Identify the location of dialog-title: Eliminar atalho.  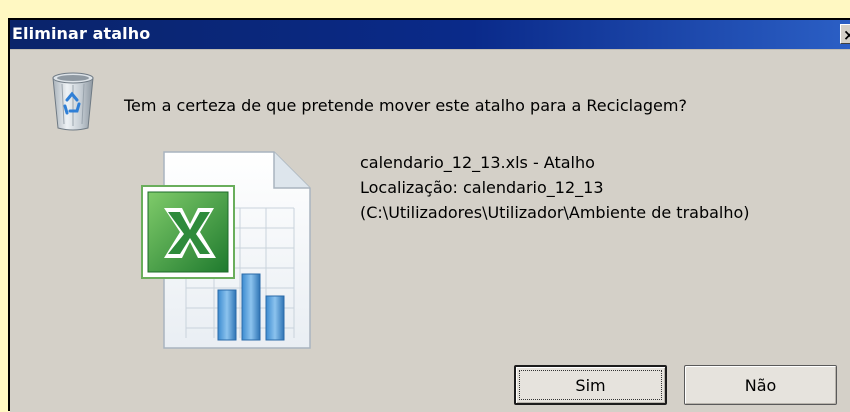
(81, 33).